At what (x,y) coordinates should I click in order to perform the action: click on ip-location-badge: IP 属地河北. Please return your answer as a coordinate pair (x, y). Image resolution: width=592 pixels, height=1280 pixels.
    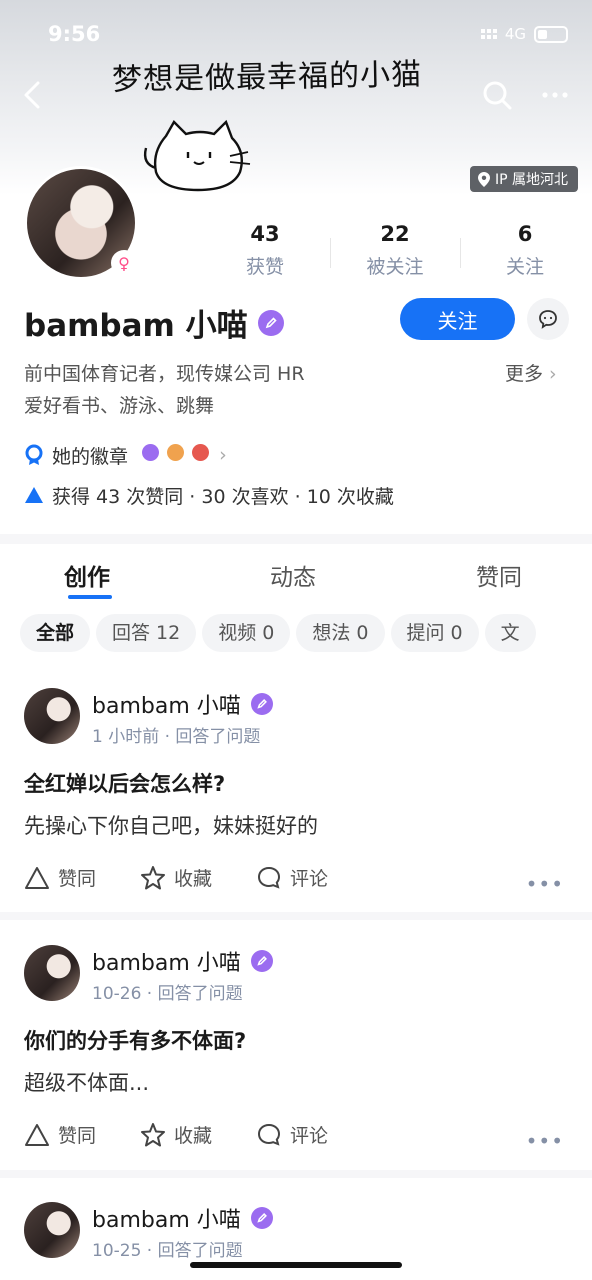
    Looking at the image, I should click on (524, 179).